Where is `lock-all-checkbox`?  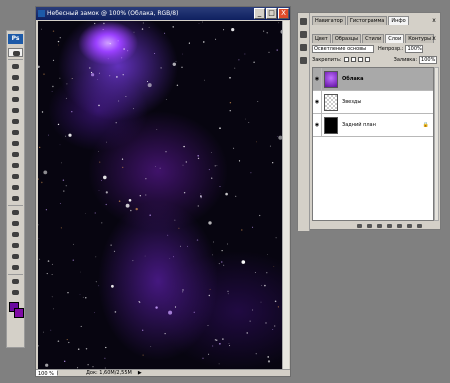 lock-all-checkbox is located at coordinates (367, 59).